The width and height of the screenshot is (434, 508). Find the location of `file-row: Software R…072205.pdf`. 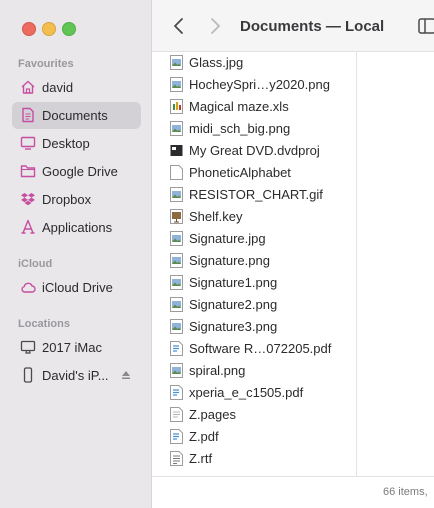

file-row: Software R…072205.pdf is located at coordinates (254, 349).